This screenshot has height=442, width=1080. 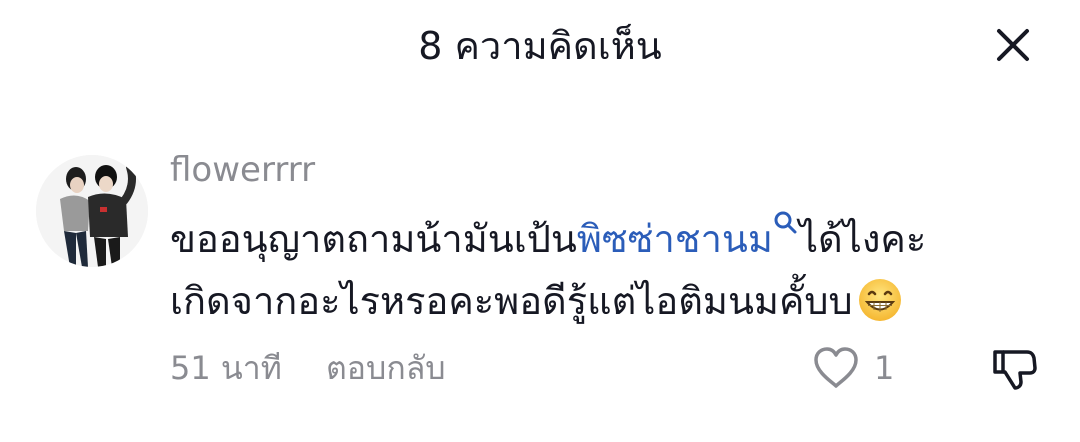 What do you see at coordinates (226, 368) in the screenshot?
I see `comment-timestamp: 51 นาที` at bounding box center [226, 368].